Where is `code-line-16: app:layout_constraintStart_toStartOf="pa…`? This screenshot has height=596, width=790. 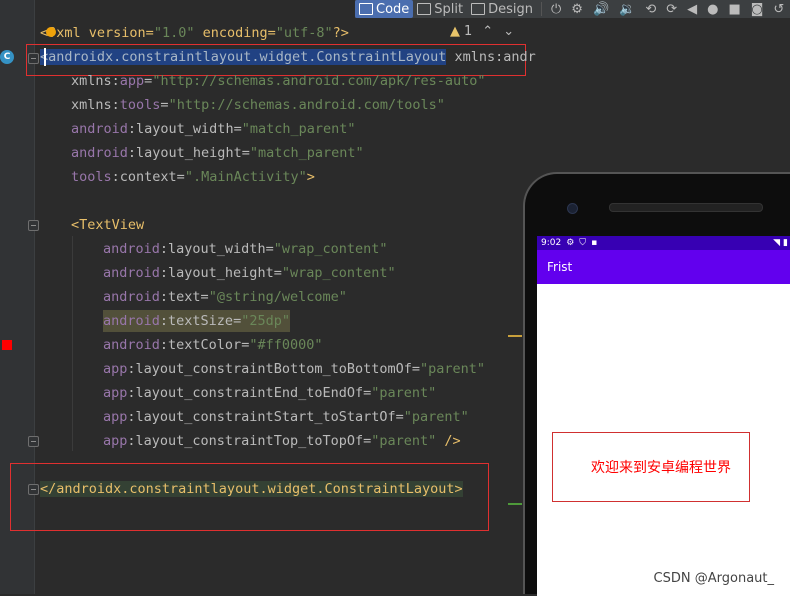
code-line-16: app:layout_constraintStart_toStartOf="pa… is located at coordinates (286, 417).